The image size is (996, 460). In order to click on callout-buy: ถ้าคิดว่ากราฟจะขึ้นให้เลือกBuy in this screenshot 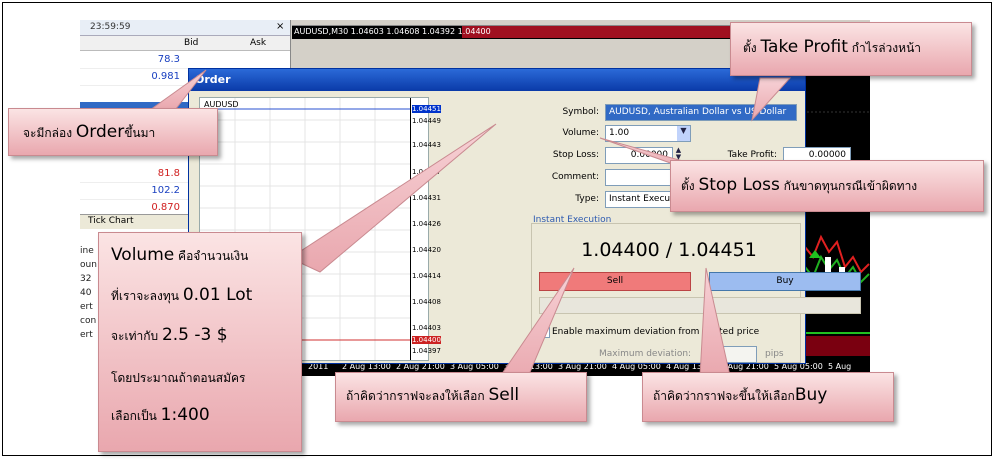, I will do `click(768, 397)`.